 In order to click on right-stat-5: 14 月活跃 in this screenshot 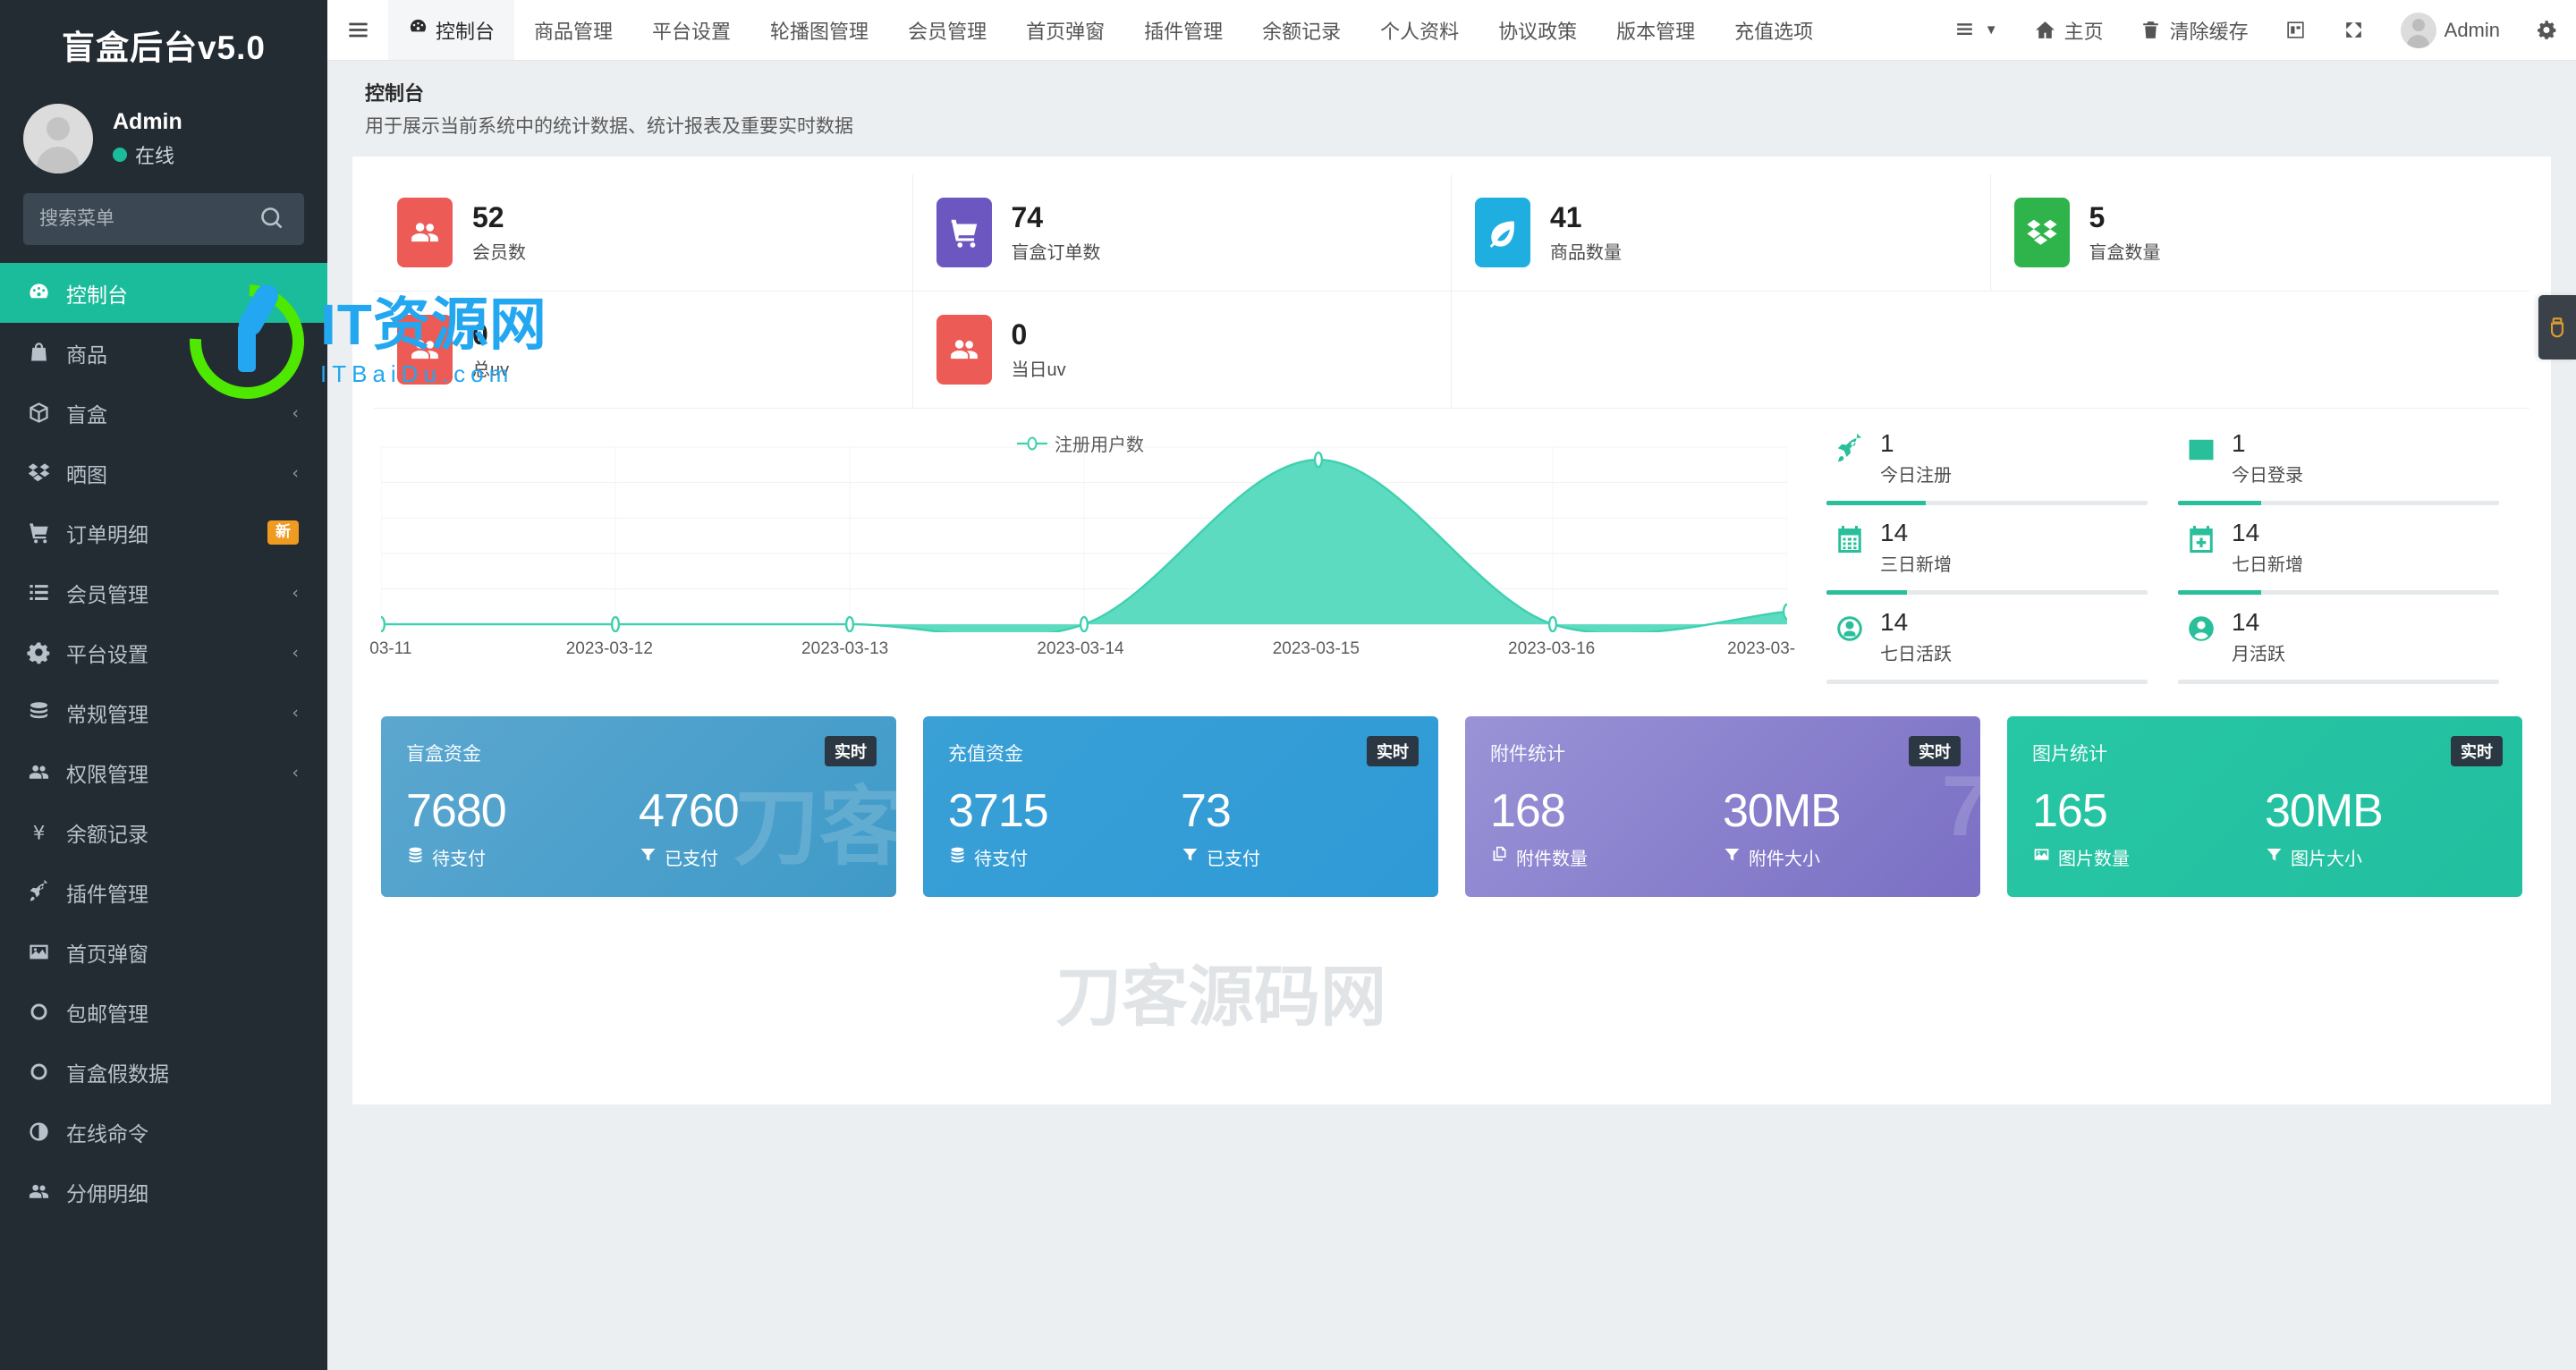, I will do `click(2353, 648)`.